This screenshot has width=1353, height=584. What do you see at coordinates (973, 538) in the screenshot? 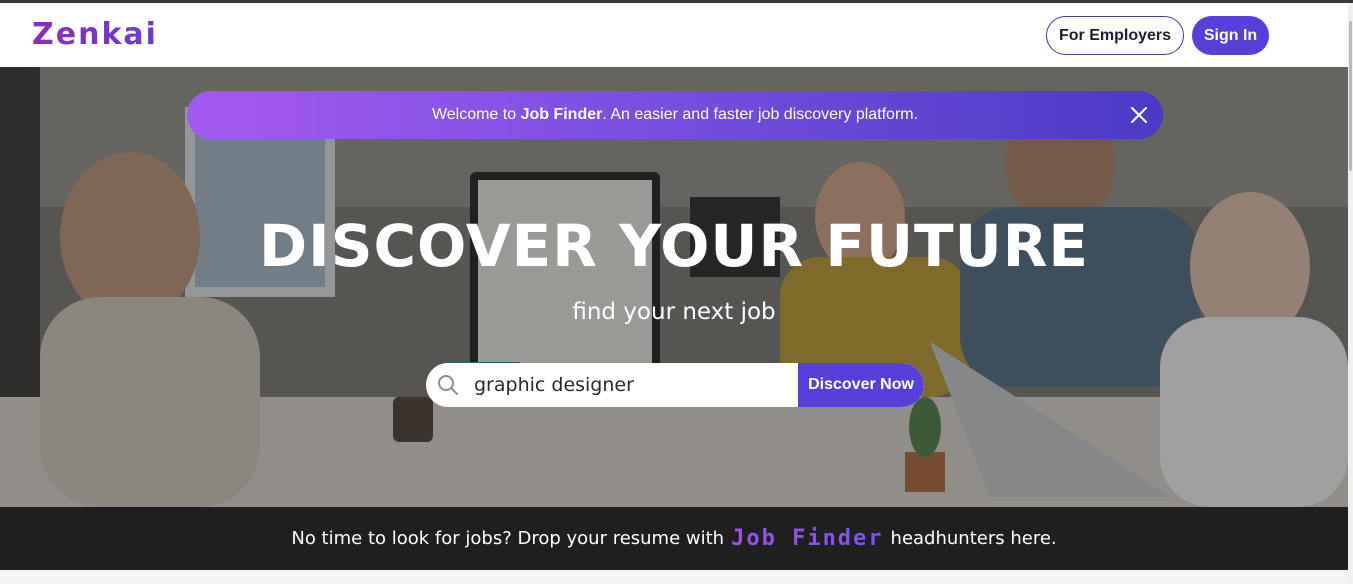
I see `promo-suffix: headhunters here.` at bounding box center [973, 538].